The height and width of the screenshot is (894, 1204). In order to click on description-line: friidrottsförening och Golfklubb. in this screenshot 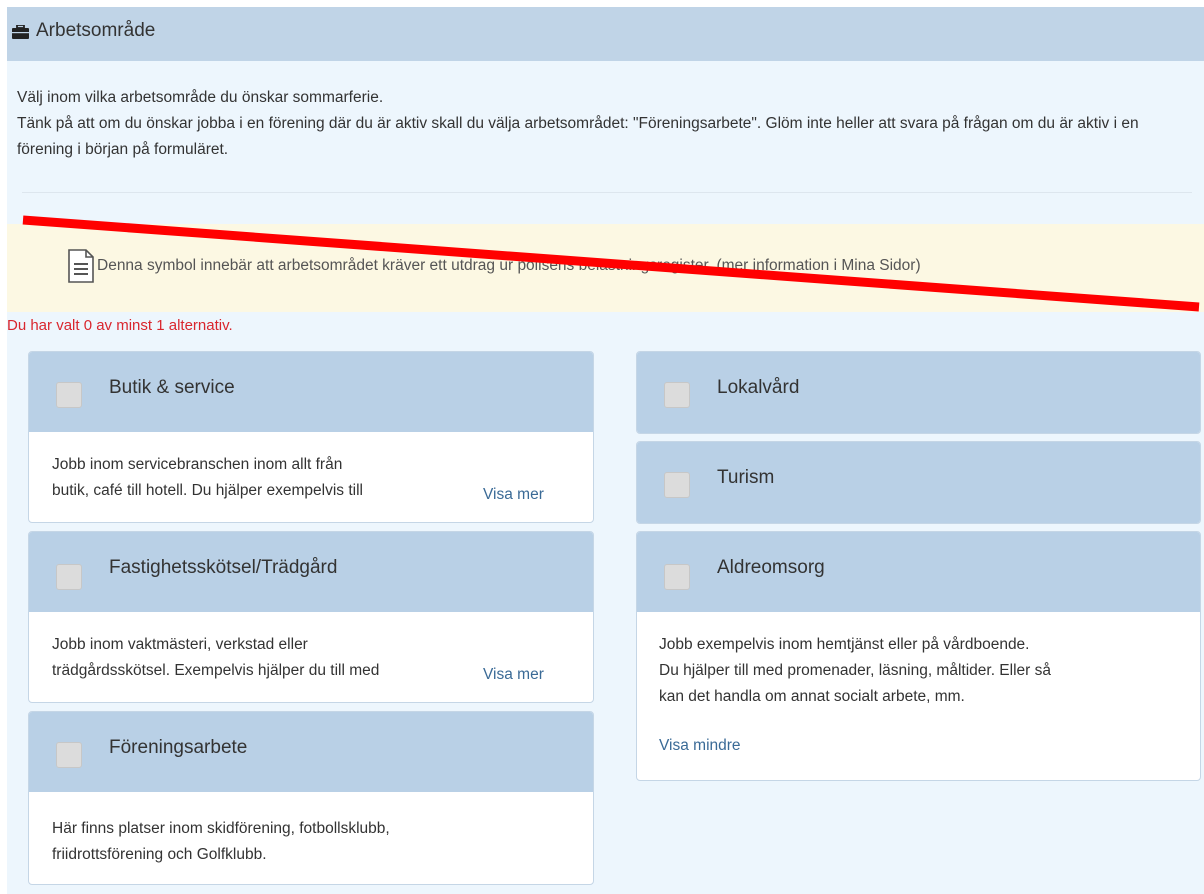, I will do `click(159, 854)`.